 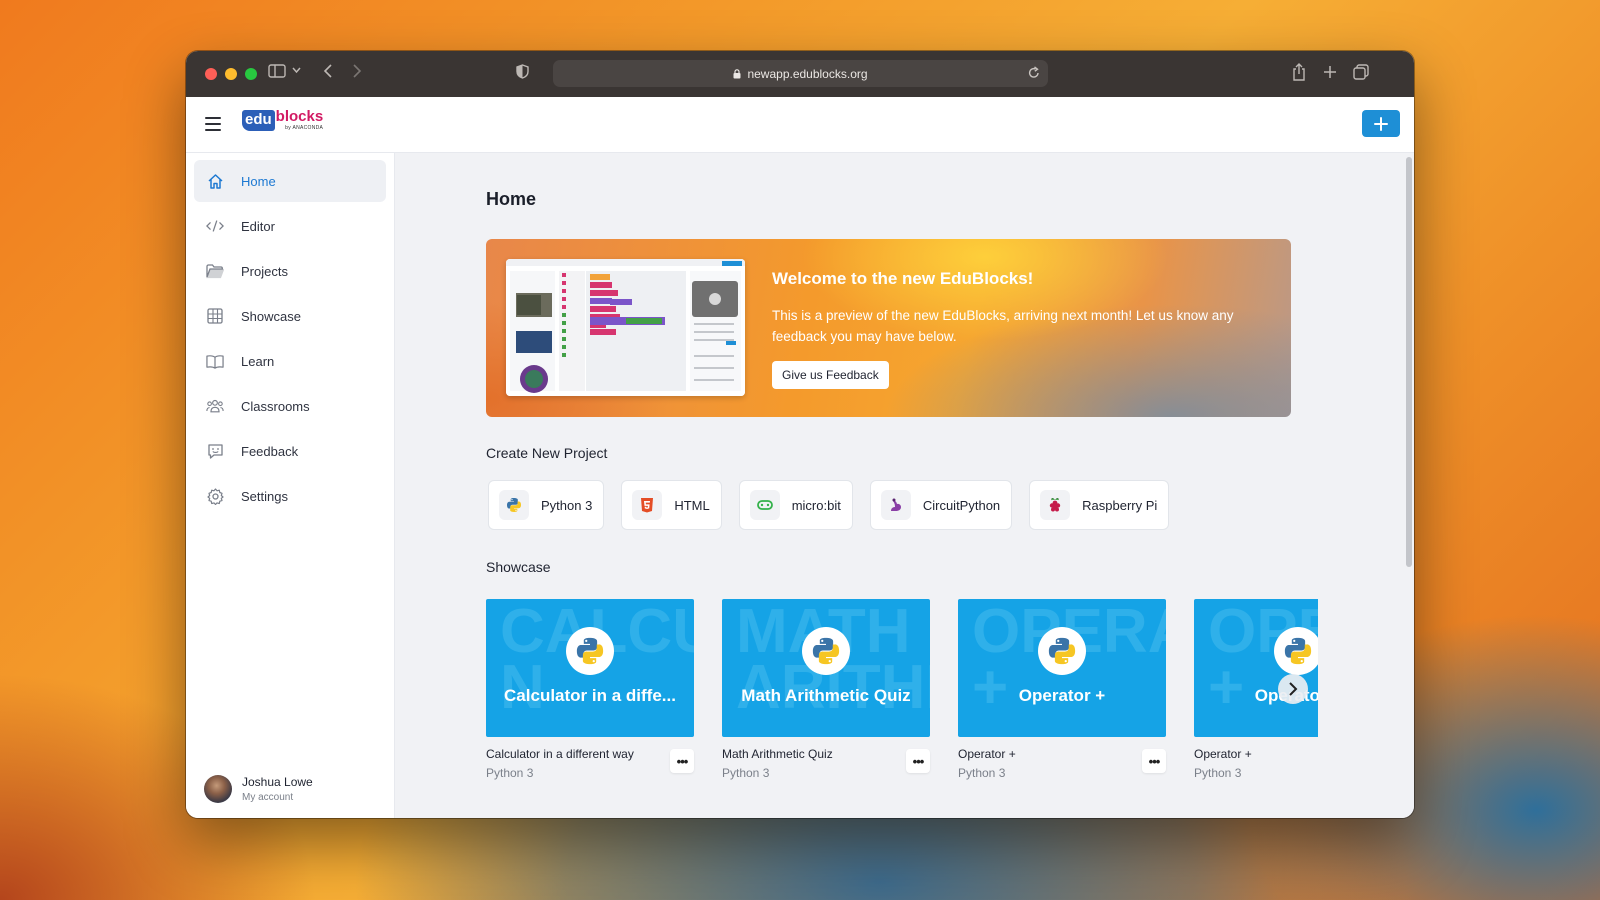 I want to click on privacy-shield-icon, so click(x=522, y=71).